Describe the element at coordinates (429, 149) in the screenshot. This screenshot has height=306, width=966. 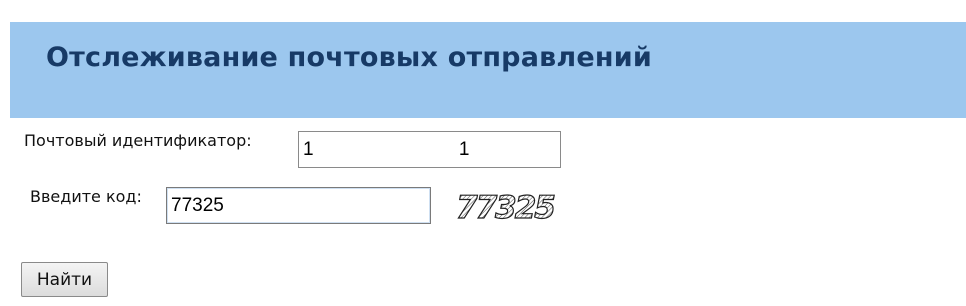
I see `tracking-id-input` at that location.